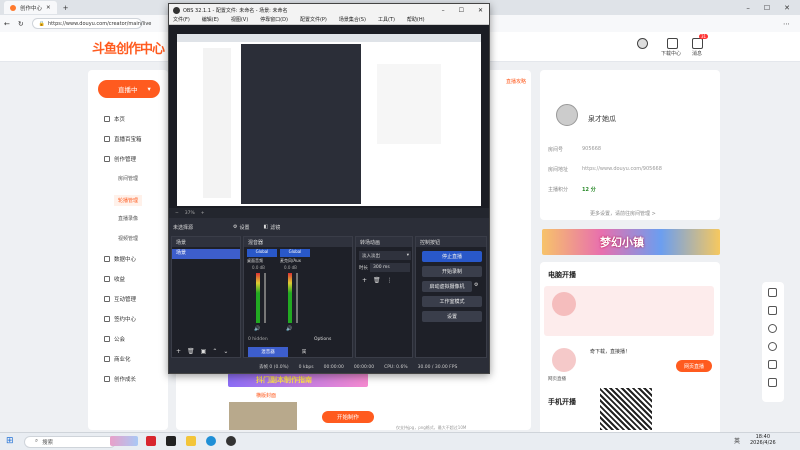 Image resolution: width=800 pixels, height=450 pixels. What do you see at coordinates (386, 20) in the screenshot?
I see `menu-tools: 工具(T)` at bounding box center [386, 20].